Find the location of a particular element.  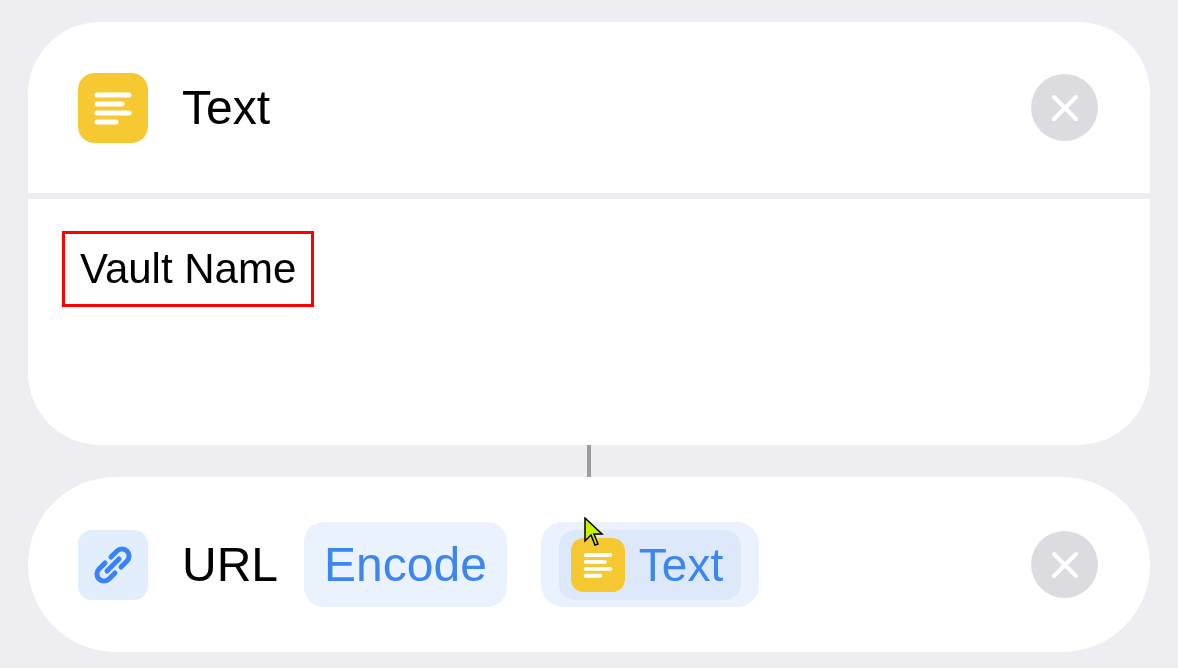

action-title: URL is located at coordinates (230, 564).